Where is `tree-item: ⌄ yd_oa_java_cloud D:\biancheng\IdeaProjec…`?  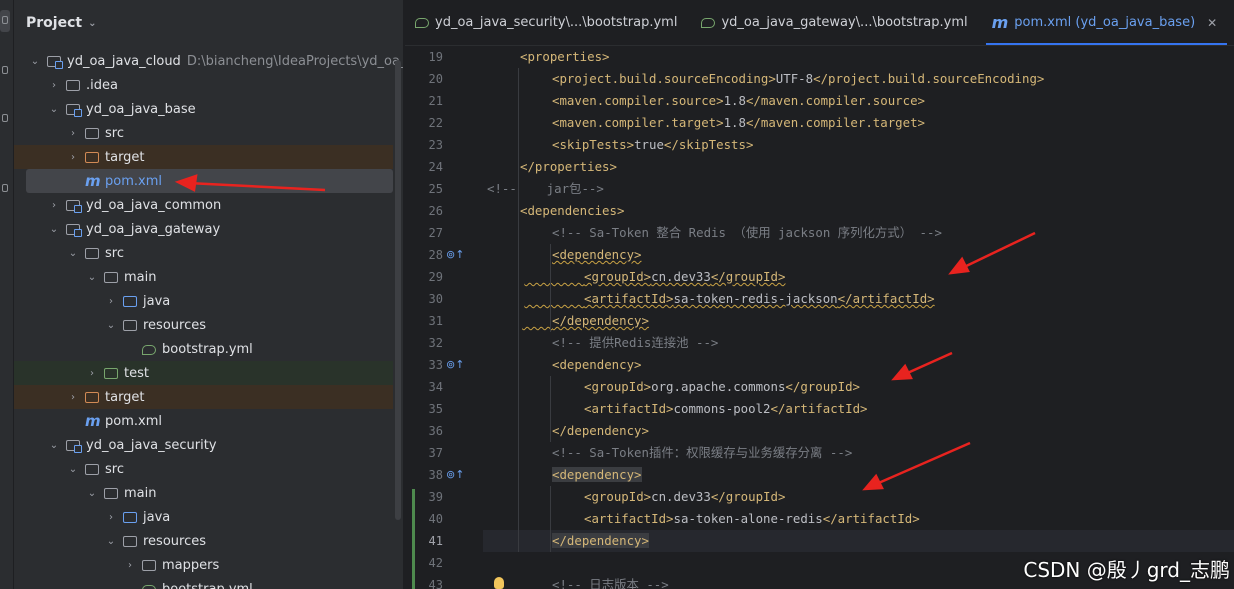 tree-item: ⌄ yd_oa_java_cloud D:\biancheng\IdeaProjec… is located at coordinates (208, 61).